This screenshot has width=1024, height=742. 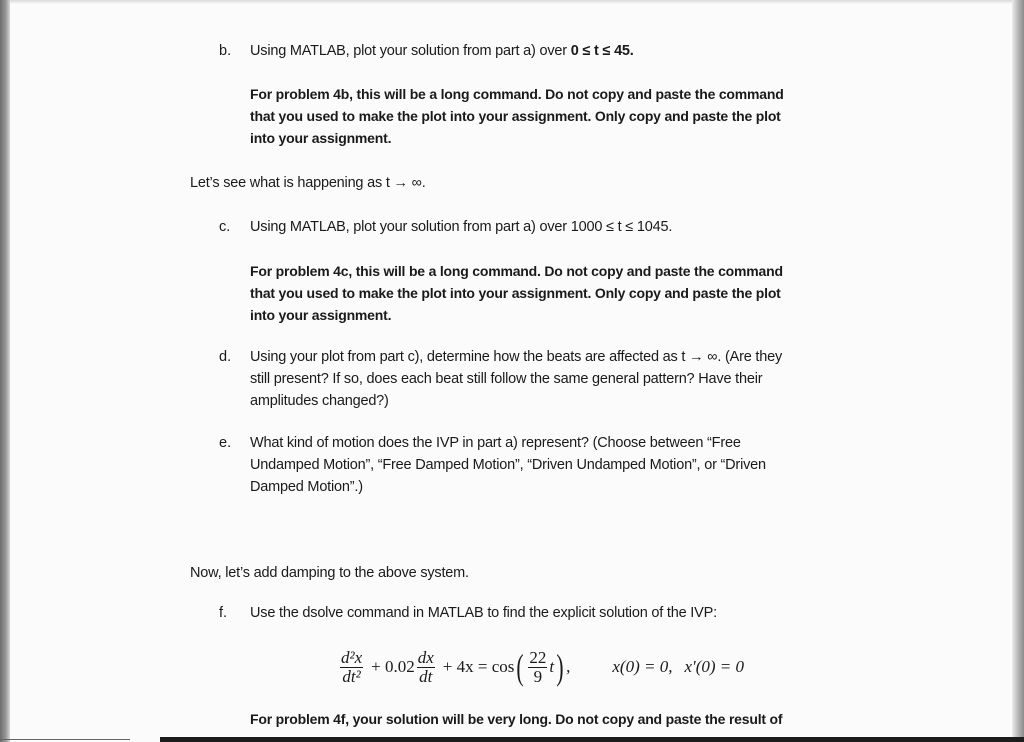 What do you see at coordinates (425, 657) in the screenshot?
I see `fraction-numerator: dx` at bounding box center [425, 657].